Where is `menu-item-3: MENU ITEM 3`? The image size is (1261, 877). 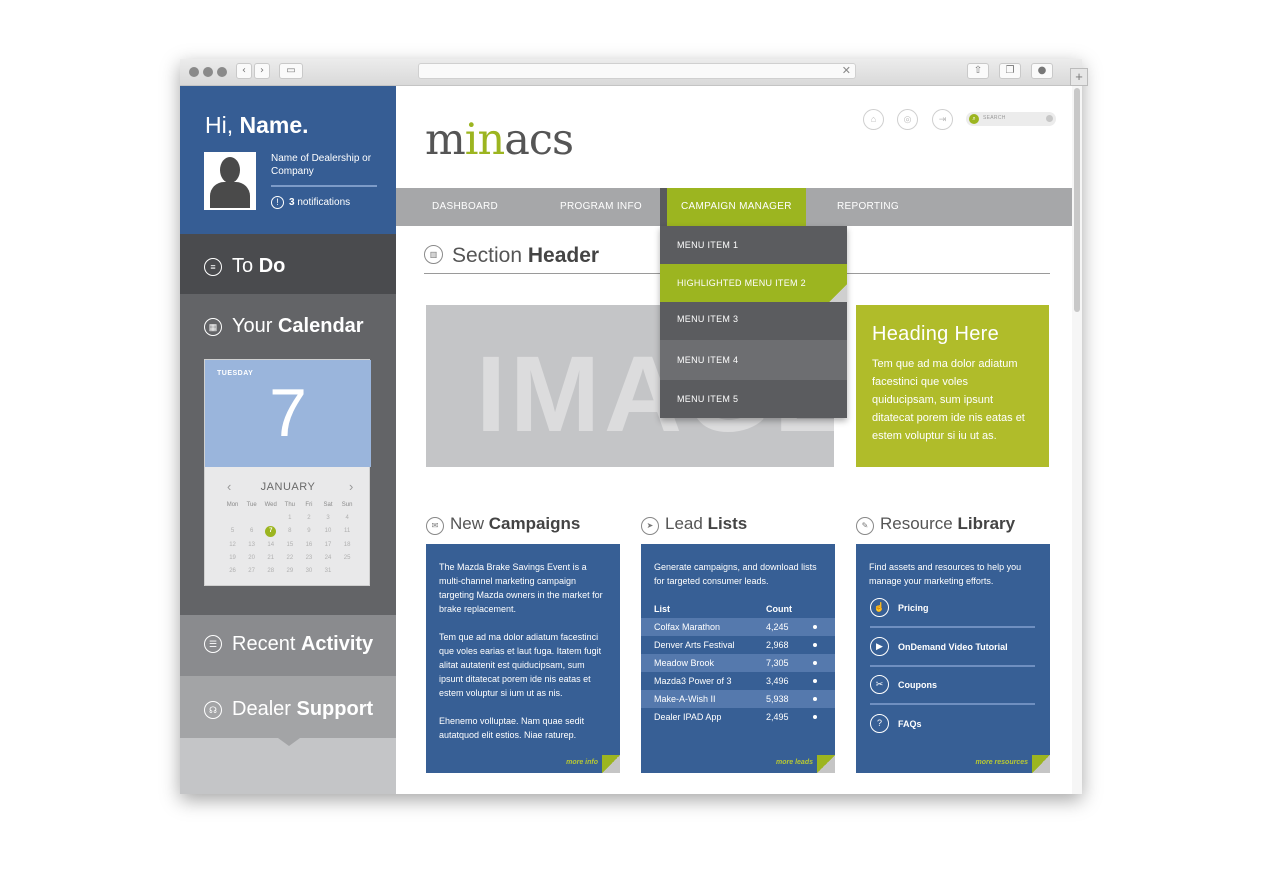
menu-item-3: MENU ITEM 3 is located at coordinates (753, 321).